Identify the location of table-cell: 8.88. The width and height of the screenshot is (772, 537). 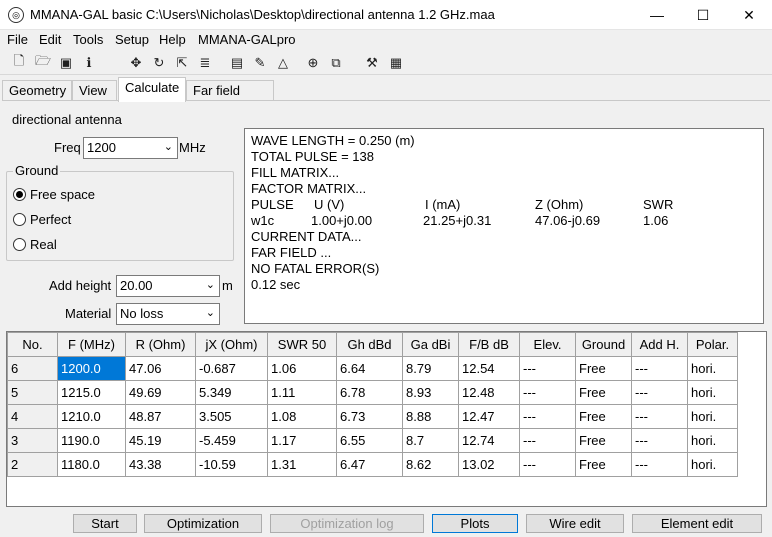
(430, 416).